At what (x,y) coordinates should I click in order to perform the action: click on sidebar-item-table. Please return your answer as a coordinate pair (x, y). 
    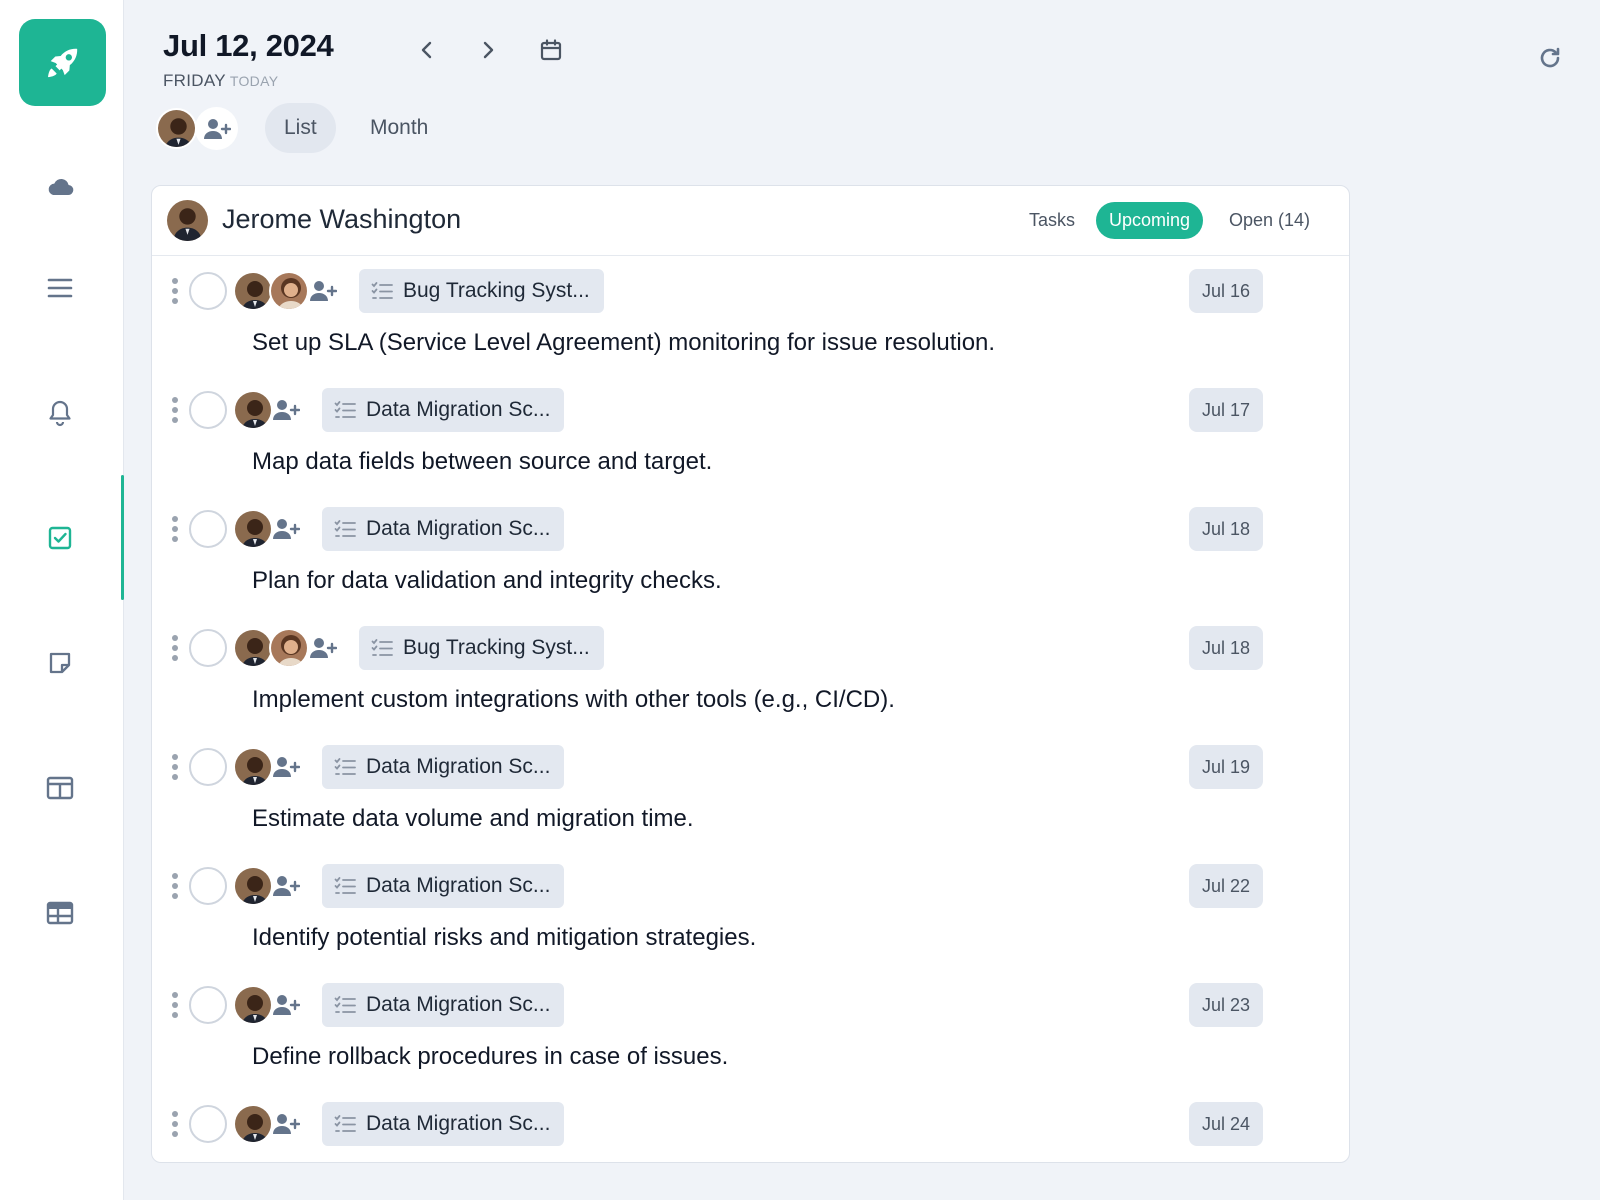
    Looking at the image, I should click on (60, 913).